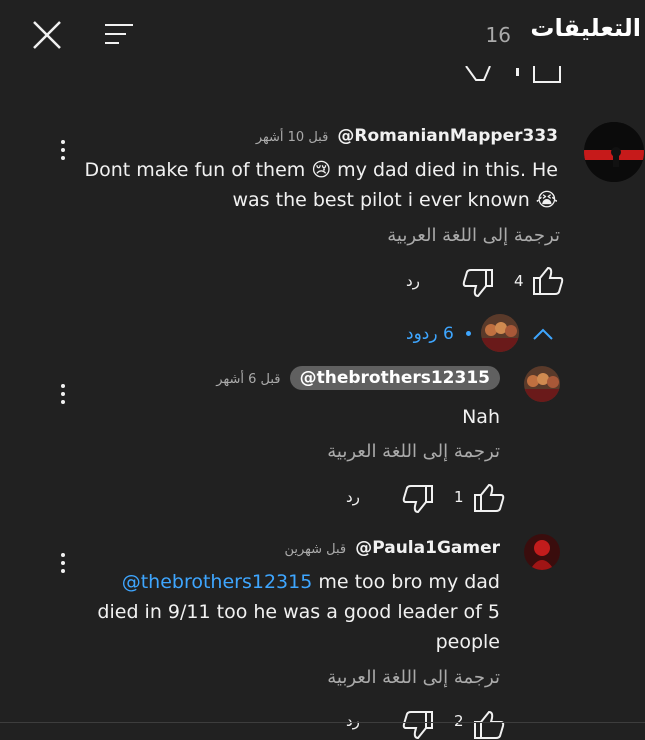  What do you see at coordinates (248, 379) in the screenshot?
I see `timestamp: قبل 6 أشهر` at bounding box center [248, 379].